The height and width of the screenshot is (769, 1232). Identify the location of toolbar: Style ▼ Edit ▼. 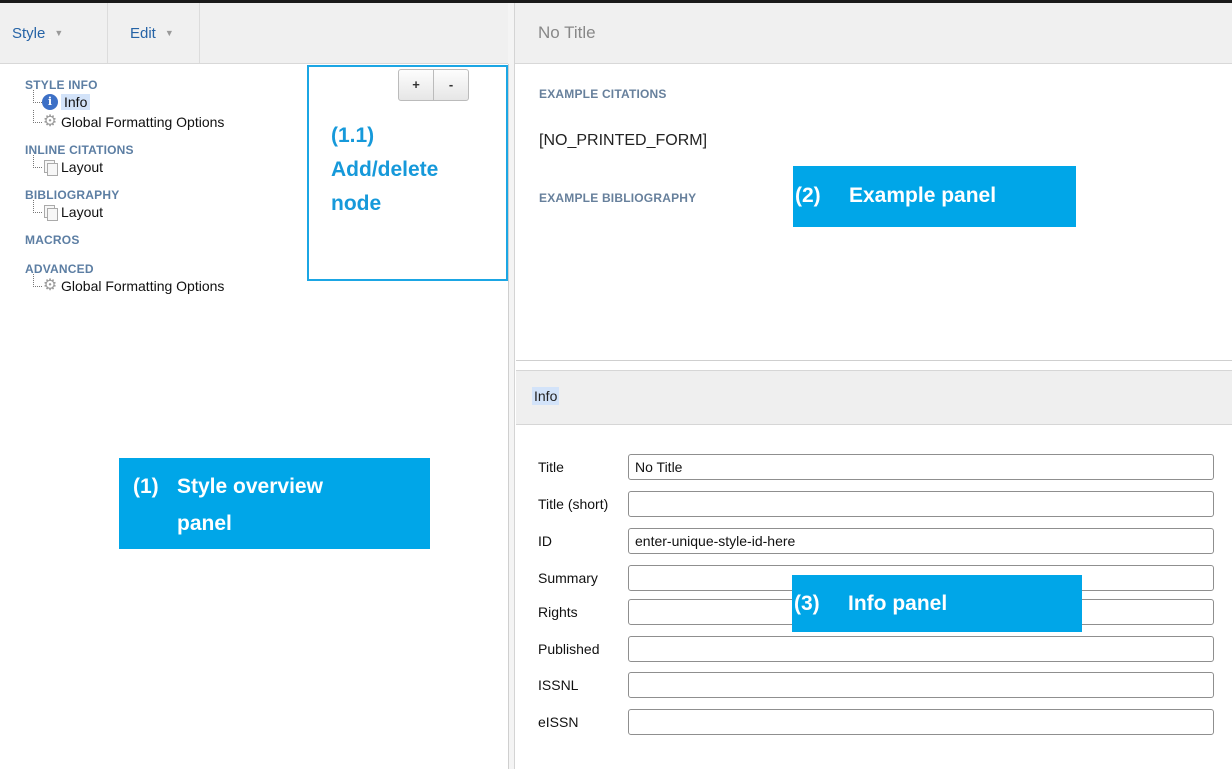
(254, 33).